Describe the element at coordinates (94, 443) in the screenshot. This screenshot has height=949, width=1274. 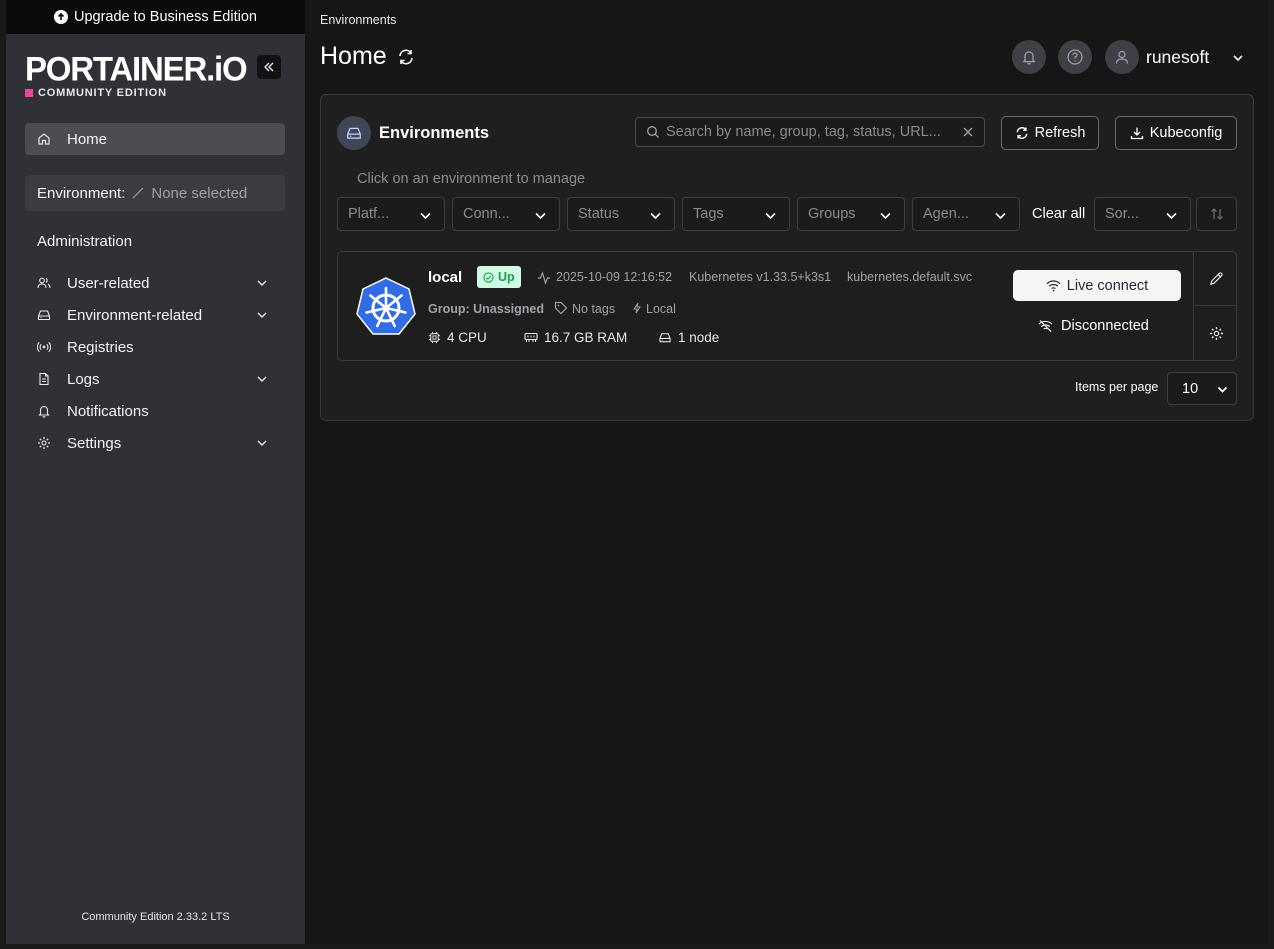
I see `sidebar-item-label: Settings` at that location.